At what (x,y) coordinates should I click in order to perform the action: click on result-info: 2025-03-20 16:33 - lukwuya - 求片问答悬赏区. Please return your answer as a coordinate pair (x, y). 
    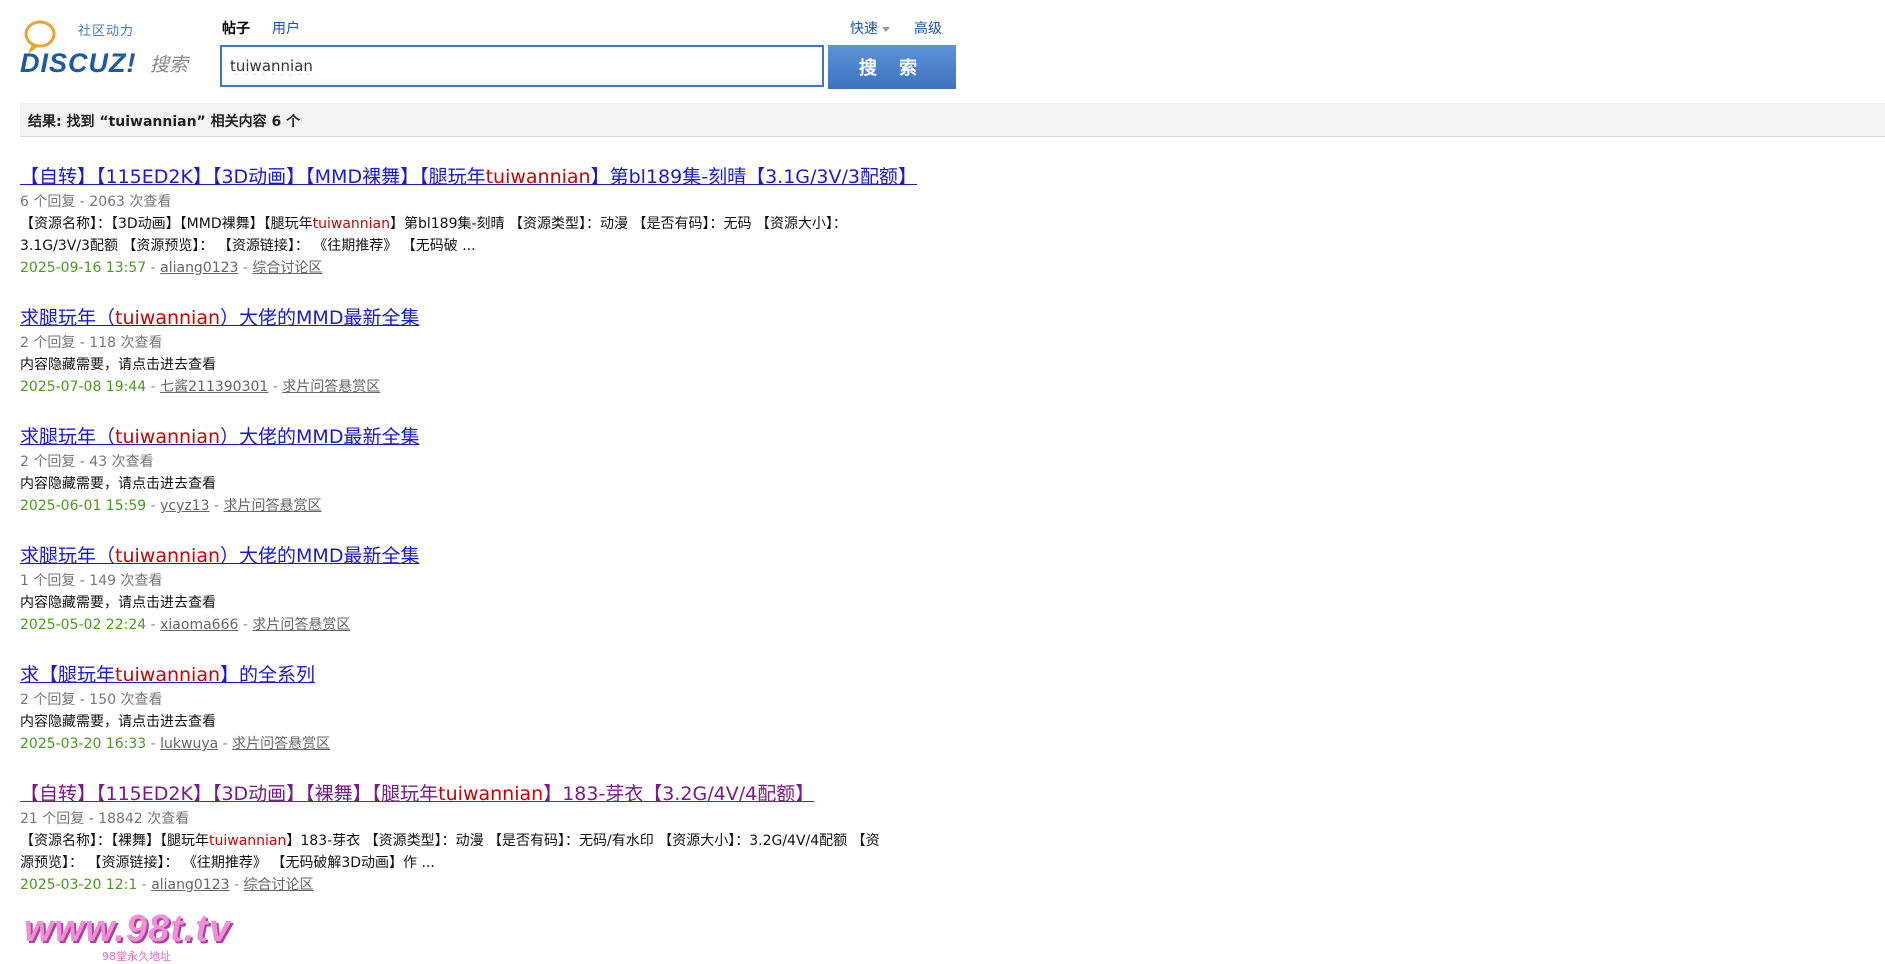
    Looking at the image, I should click on (175, 744).